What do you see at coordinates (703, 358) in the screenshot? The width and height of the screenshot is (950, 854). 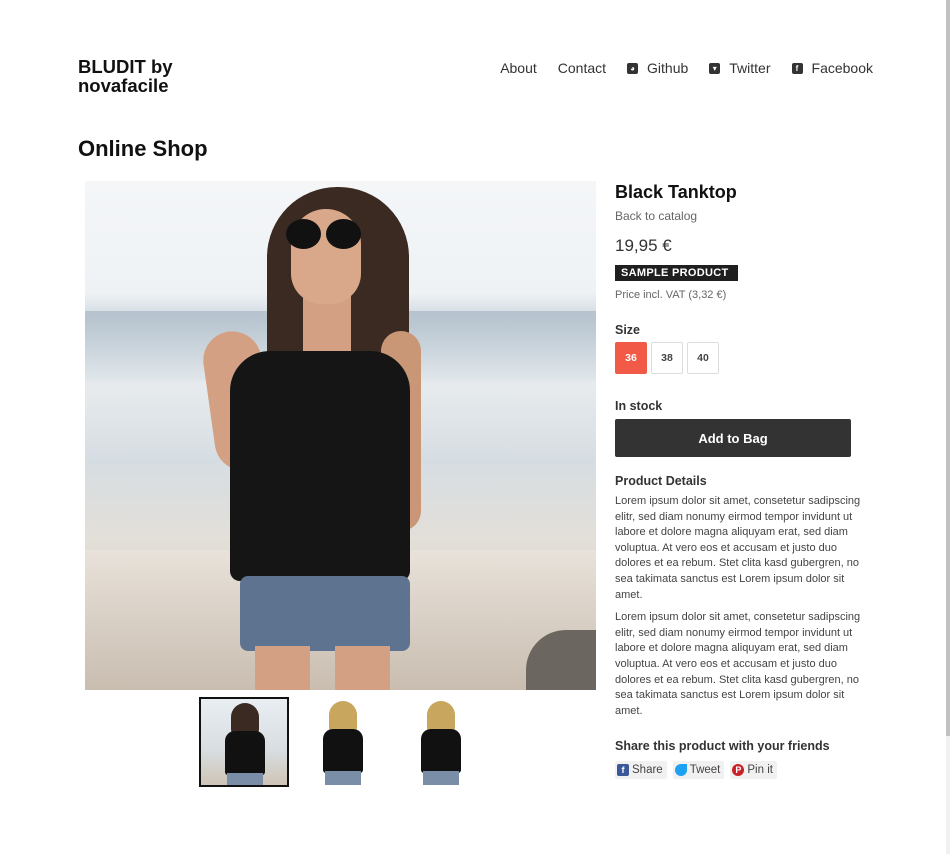 I see `size-option-40: 40` at bounding box center [703, 358].